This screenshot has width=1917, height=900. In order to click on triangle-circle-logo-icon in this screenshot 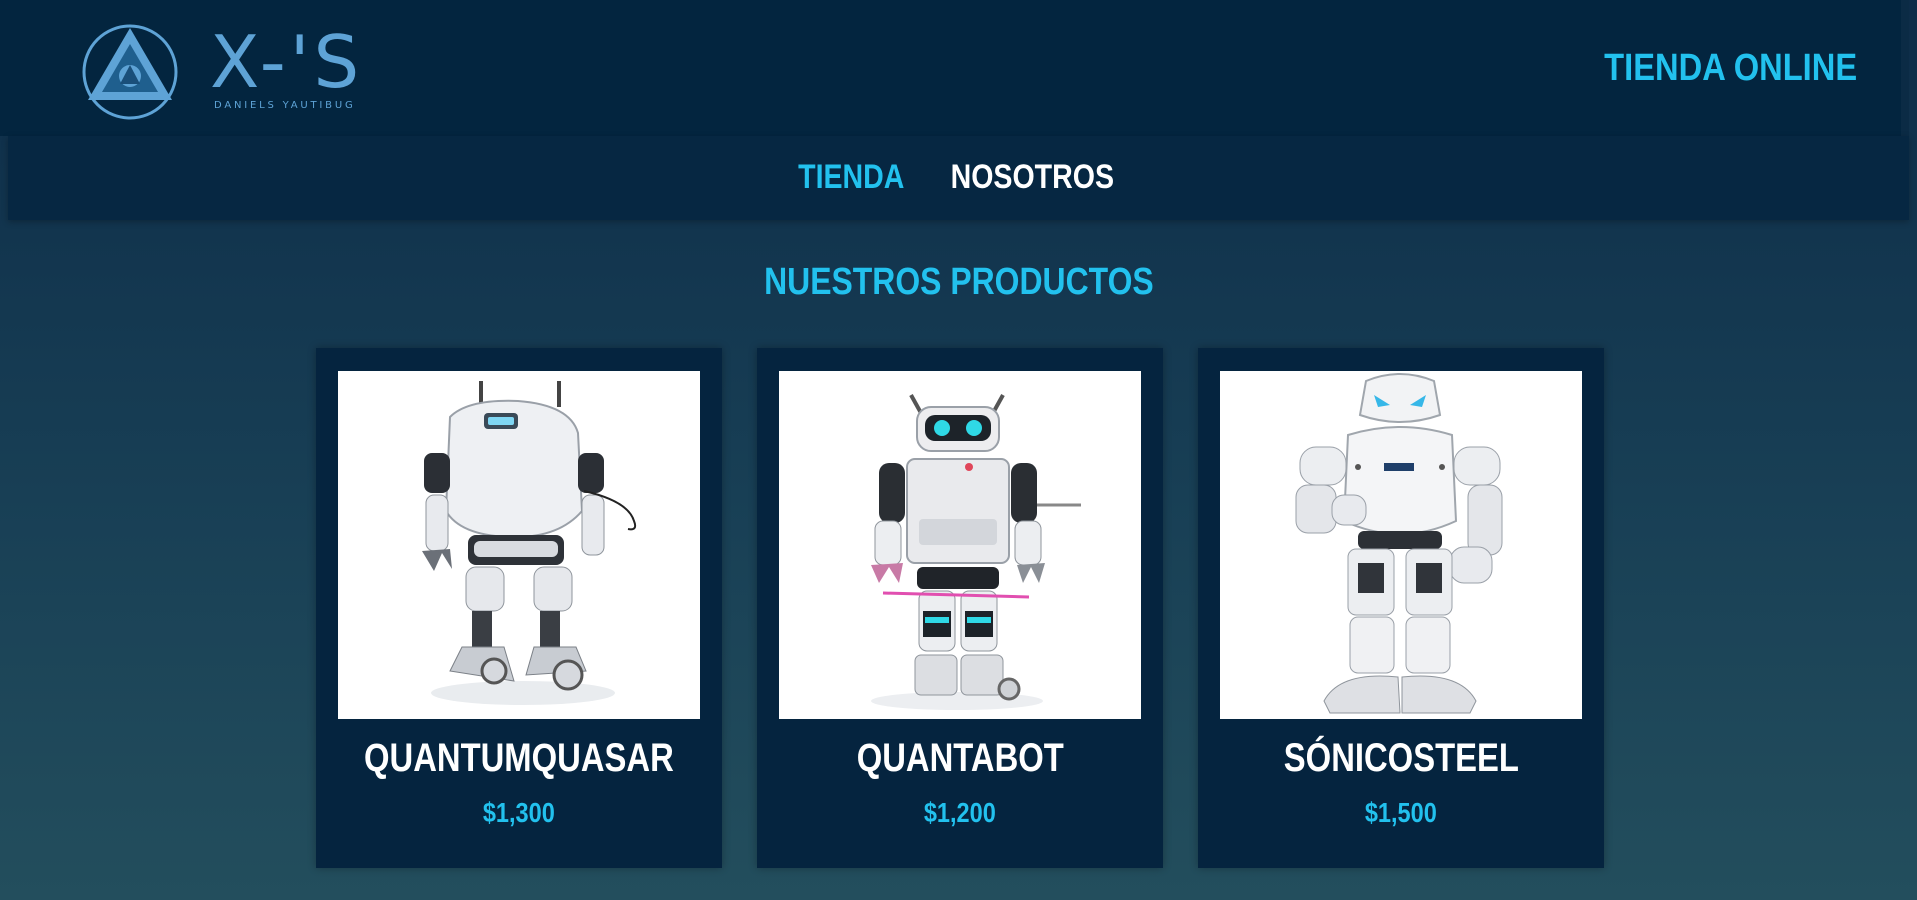, I will do `click(130, 72)`.